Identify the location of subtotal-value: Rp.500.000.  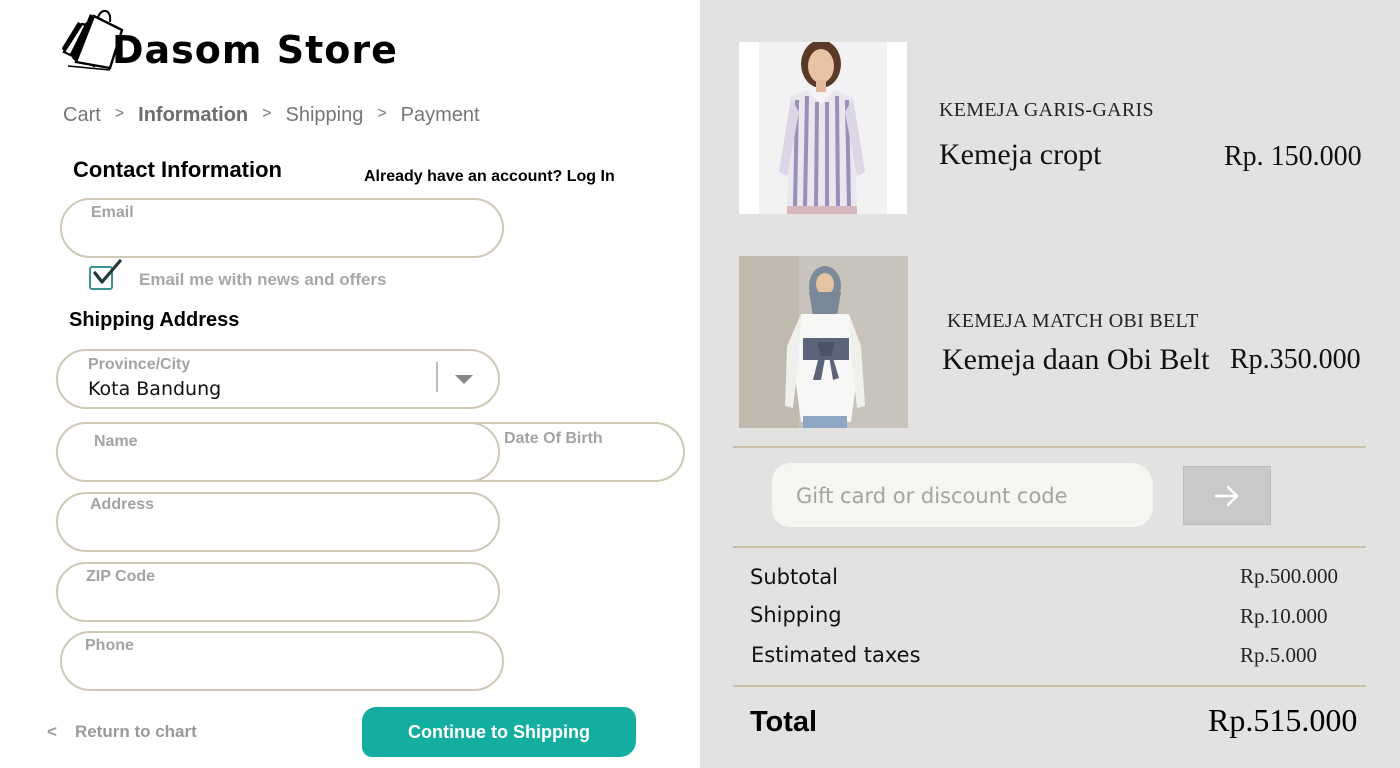
(1289, 576).